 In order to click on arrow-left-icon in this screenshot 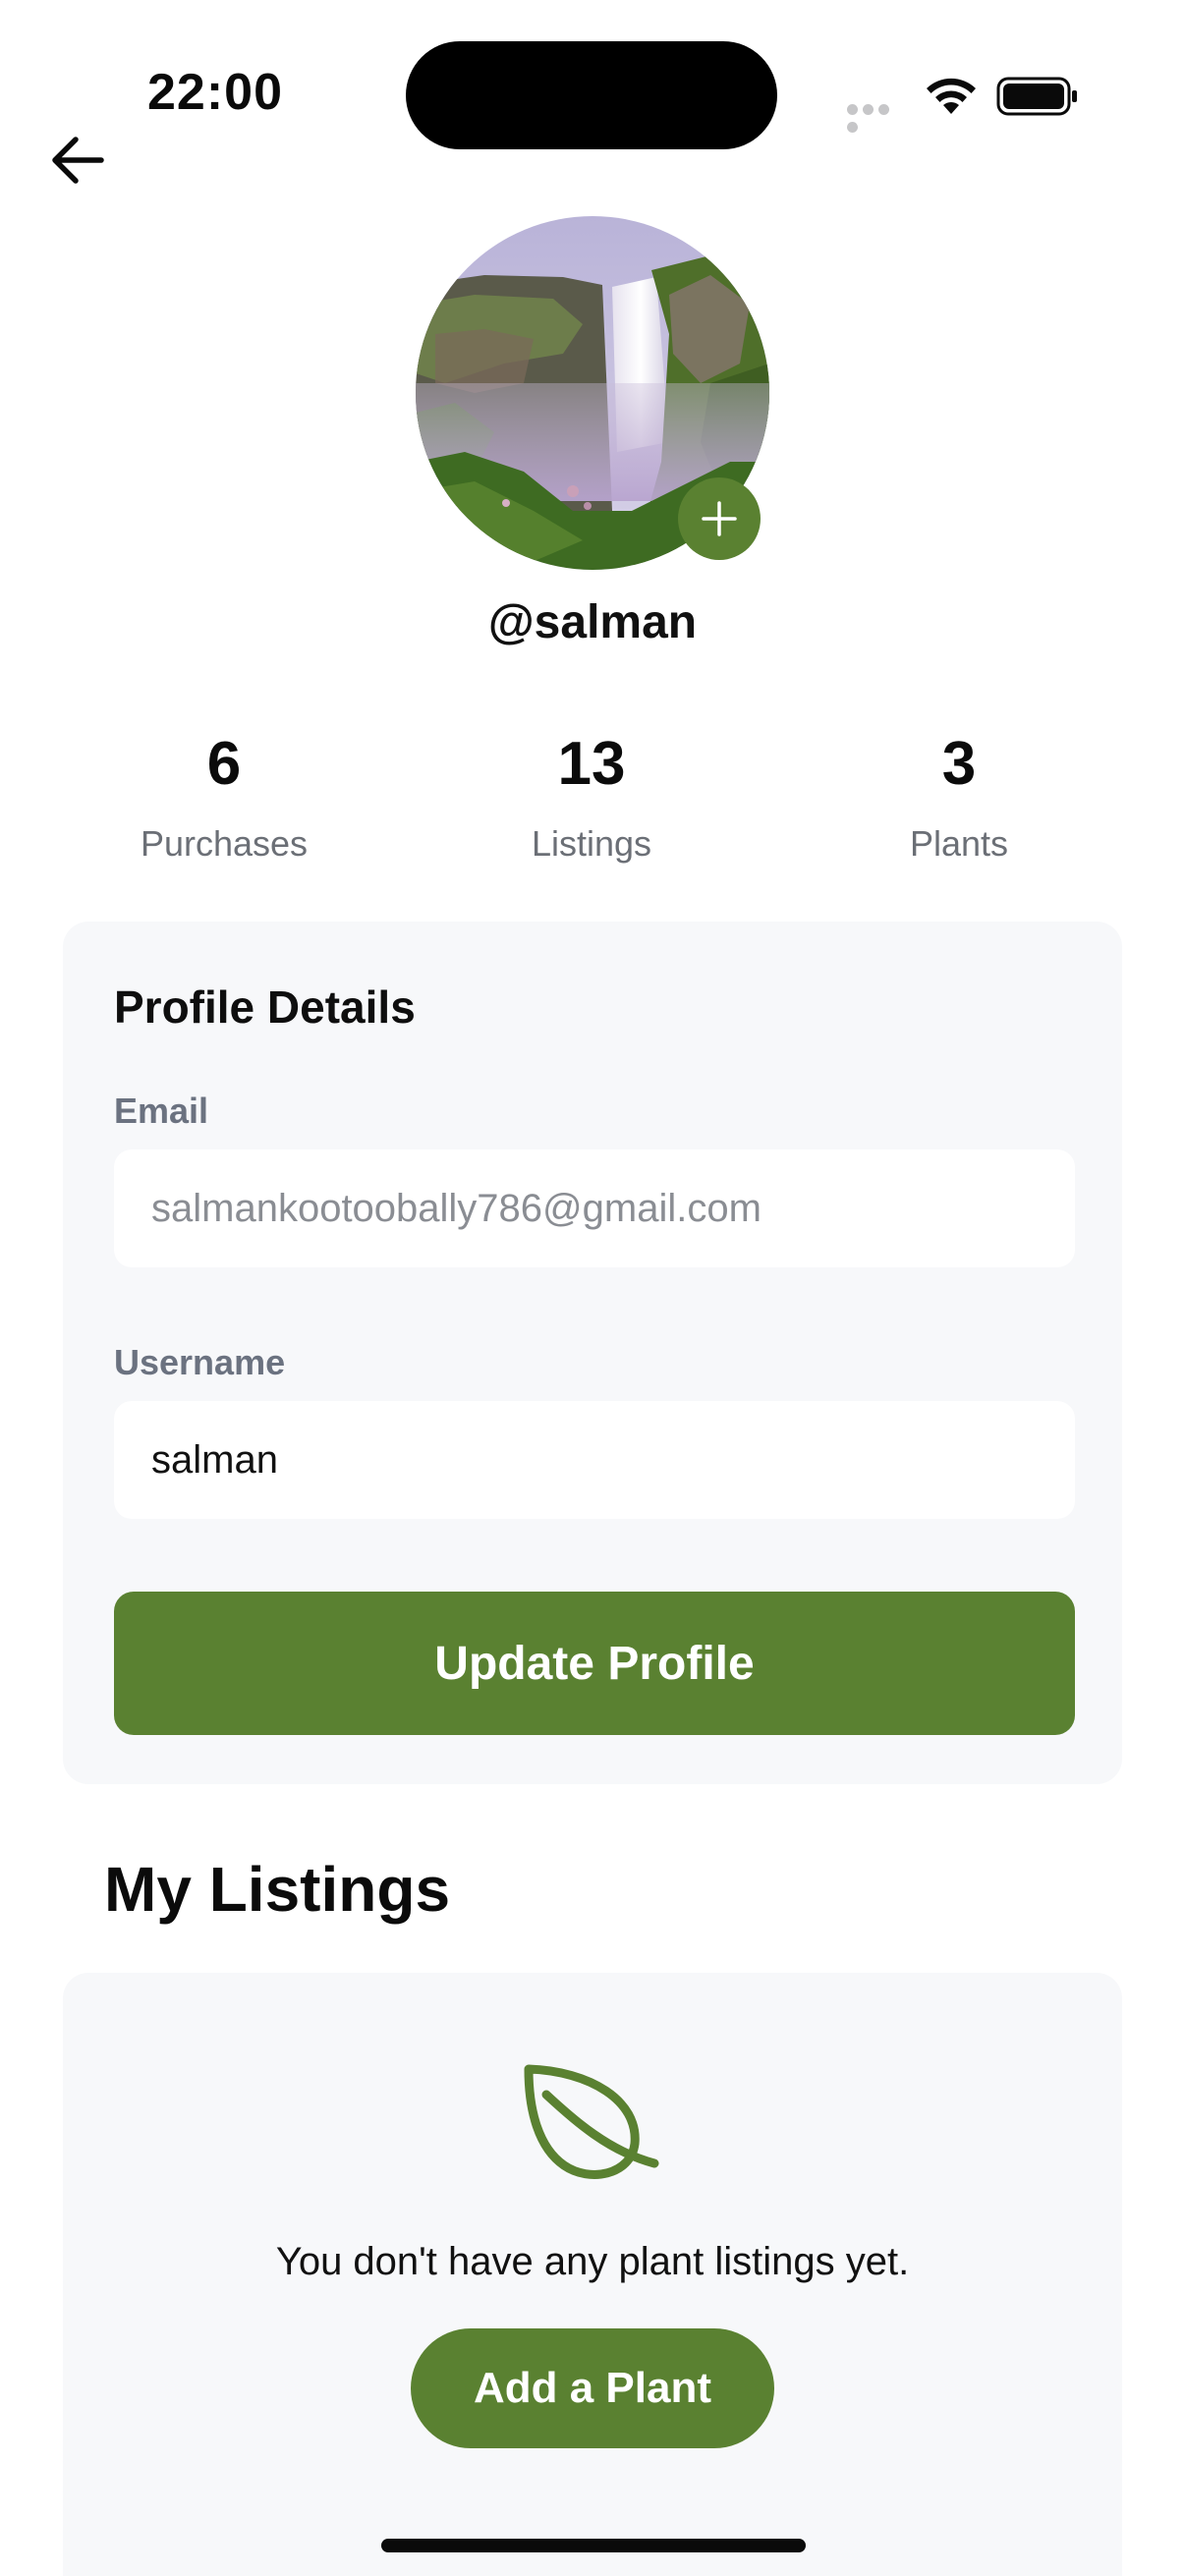, I will do `click(78, 160)`.